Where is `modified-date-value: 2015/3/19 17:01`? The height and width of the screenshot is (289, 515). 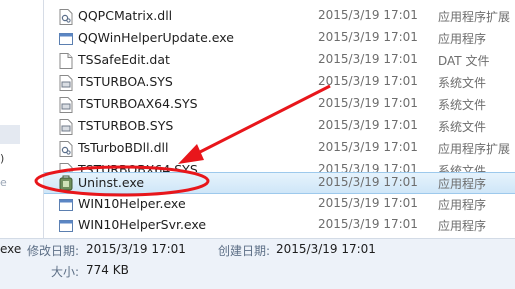
modified-date-value: 2015/3/19 17:01 is located at coordinates (136, 249).